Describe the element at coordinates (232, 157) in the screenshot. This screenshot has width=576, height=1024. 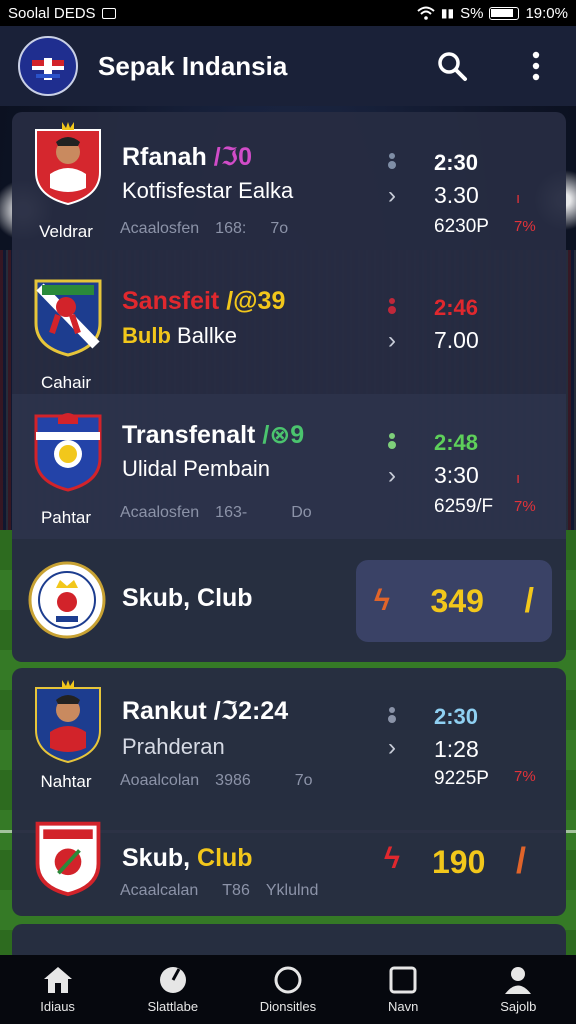
I see `match-tag: /ℑ0` at that location.